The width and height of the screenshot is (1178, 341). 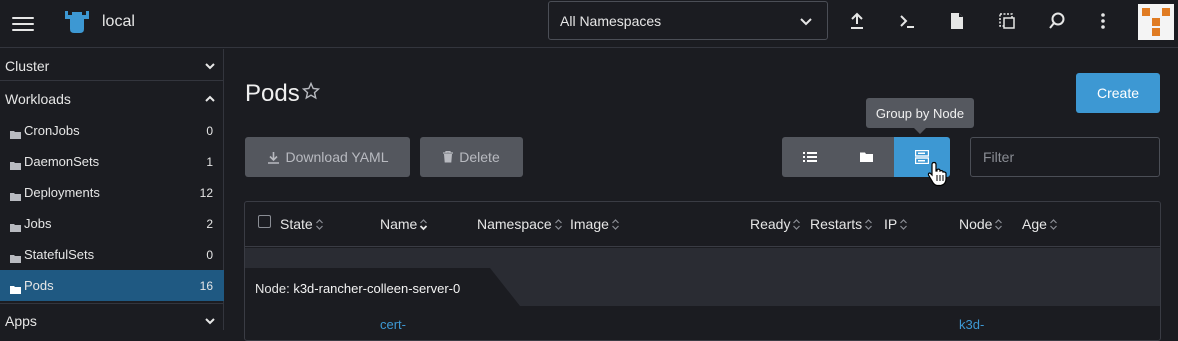 I want to click on hand-cursor-icon, so click(x=938, y=176).